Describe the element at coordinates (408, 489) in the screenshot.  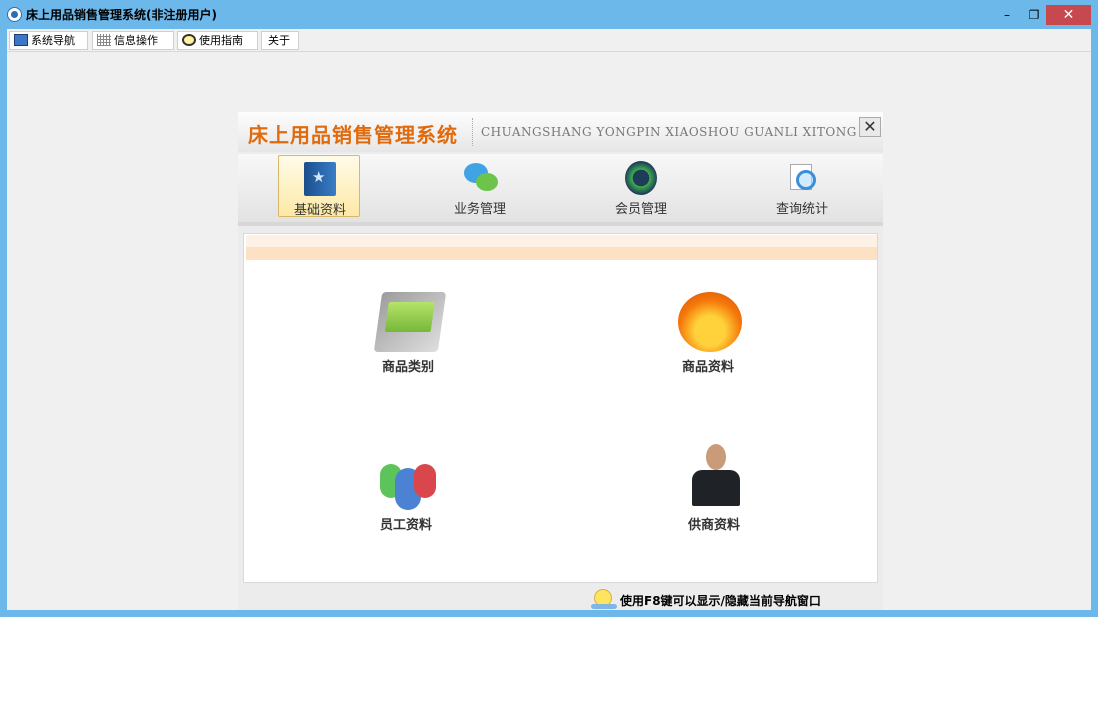
I see `staff-center-figure` at that location.